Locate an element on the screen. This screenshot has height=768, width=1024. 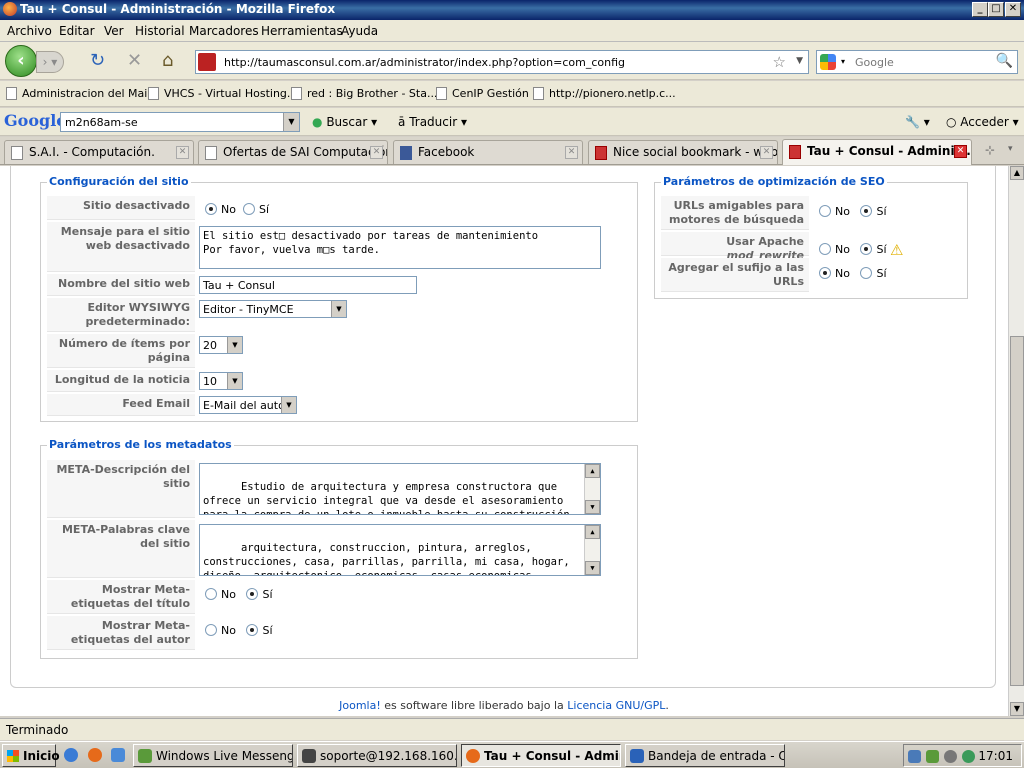
menu-editar: Editar is located at coordinates (77, 31).